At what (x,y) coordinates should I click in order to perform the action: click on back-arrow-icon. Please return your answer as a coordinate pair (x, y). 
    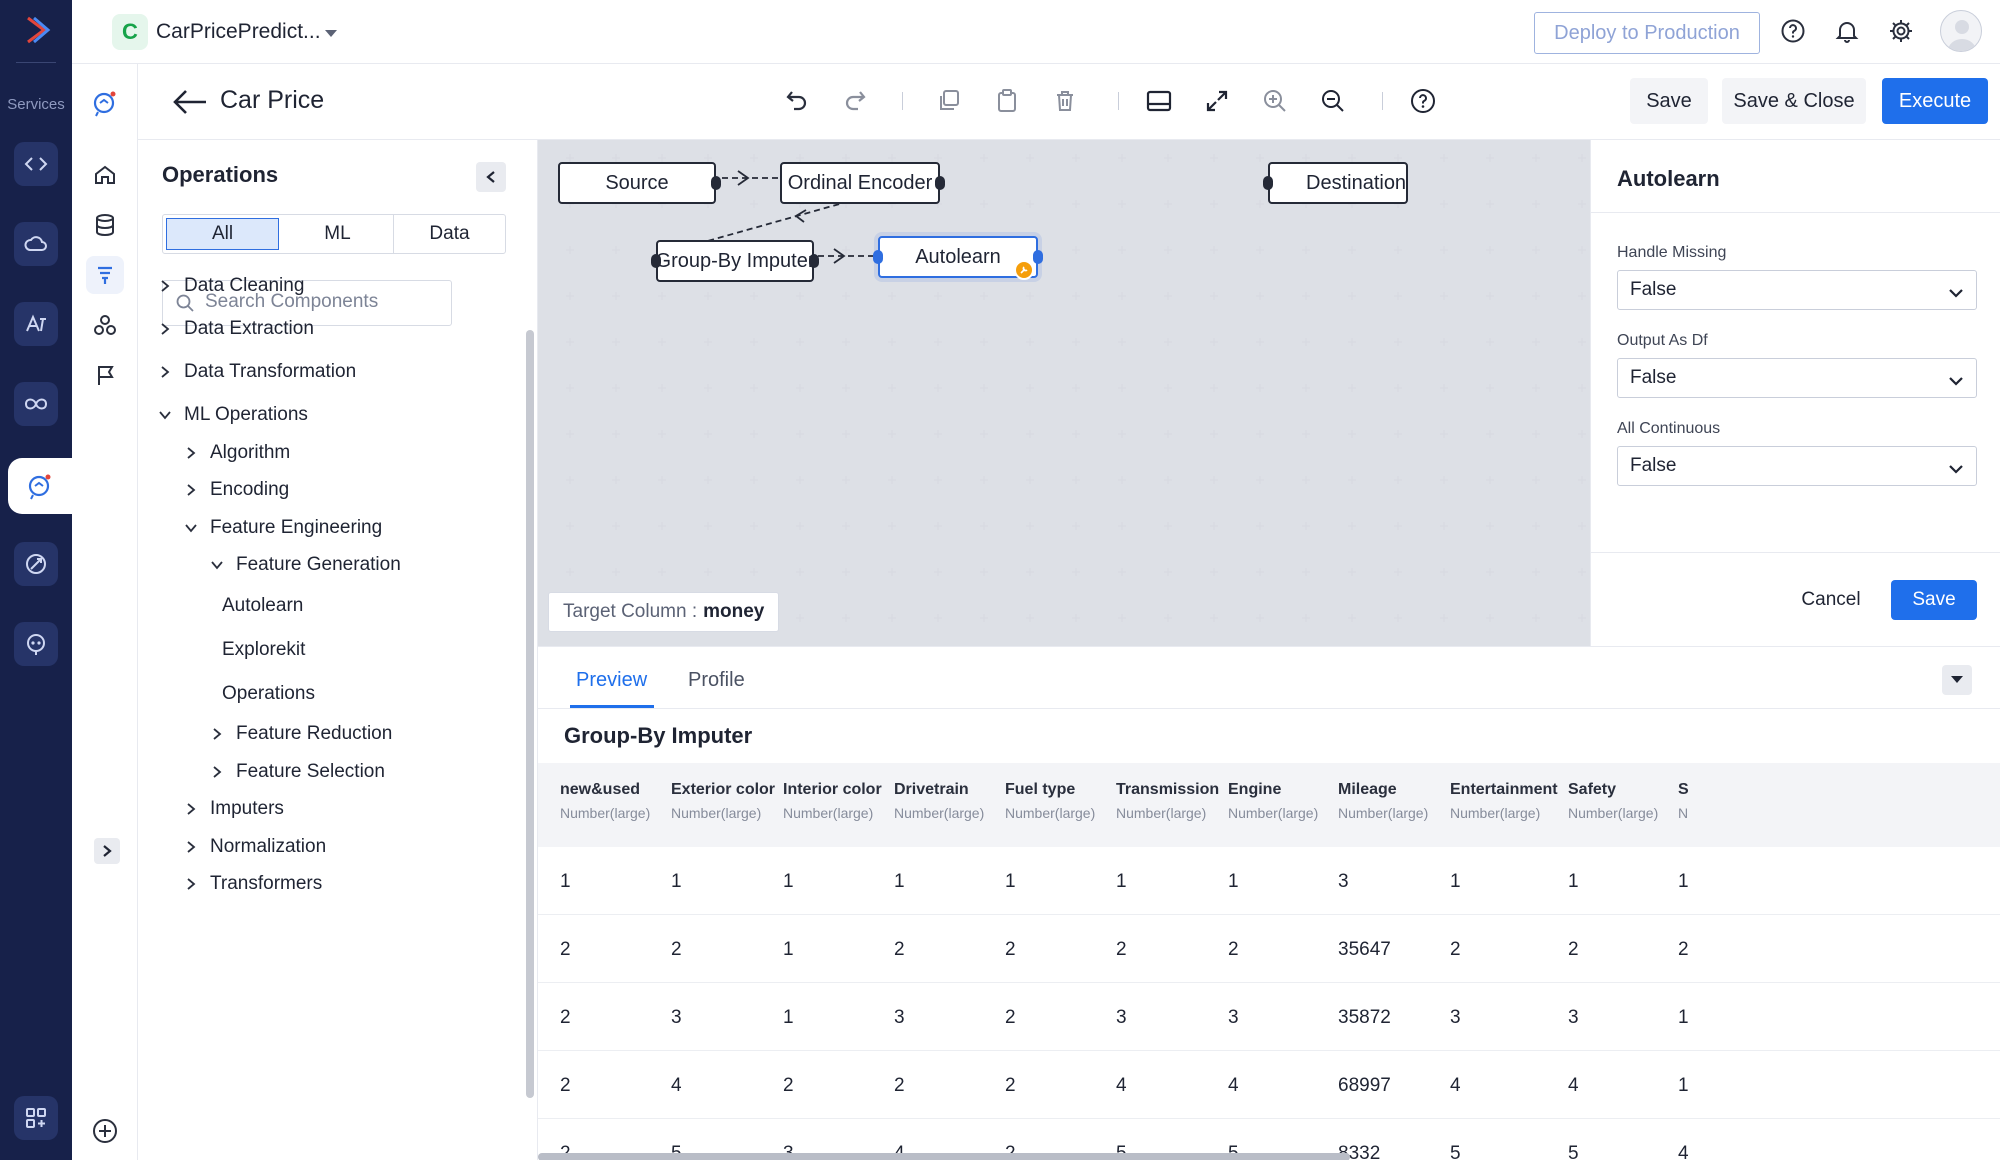
    Looking at the image, I should click on (190, 104).